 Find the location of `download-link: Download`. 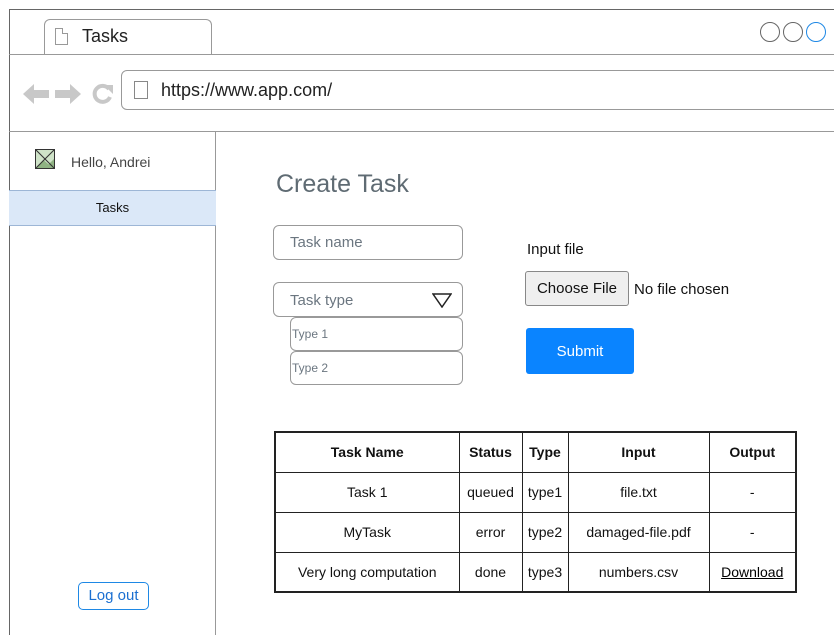

download-link: Download is located at coordinates (752, 572).